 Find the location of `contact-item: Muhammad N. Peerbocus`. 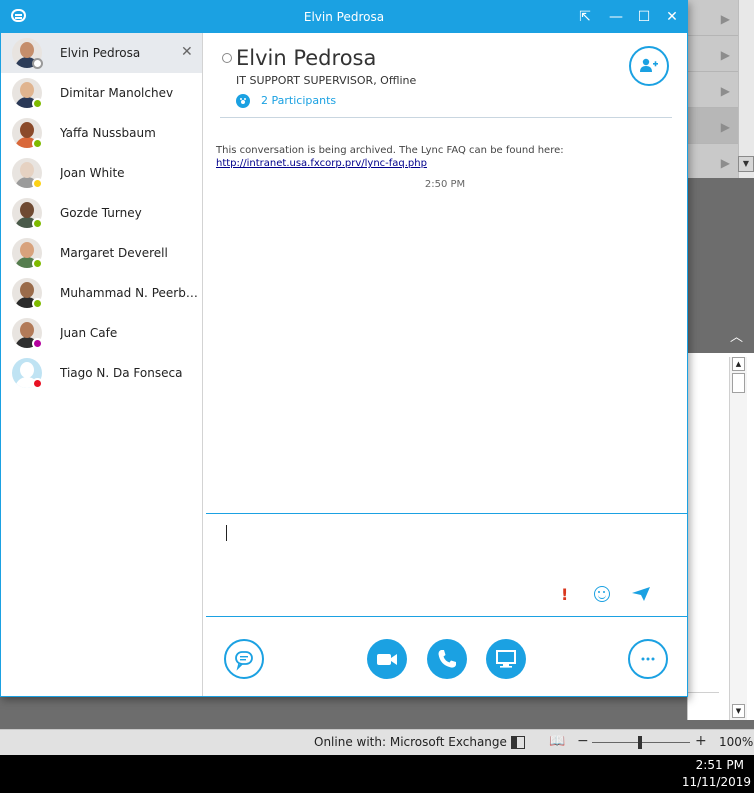

contact-item: Muhammad N. Peerbocus is located at coordinates (101, 293).